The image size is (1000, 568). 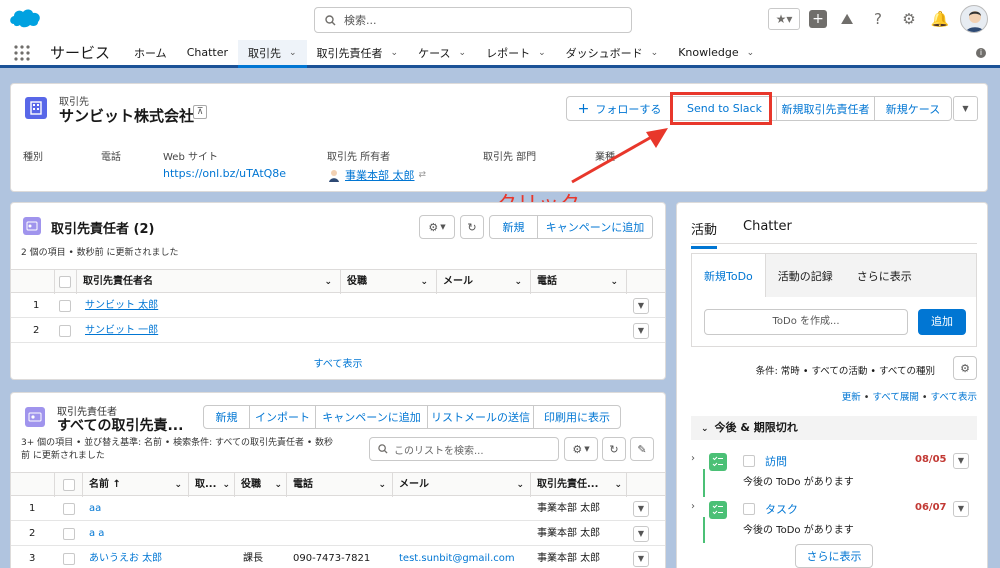 What do you see at coordinates (283, 417) in the screenshot?
I see `import-button: インポート` at bounding box center [283, 417].